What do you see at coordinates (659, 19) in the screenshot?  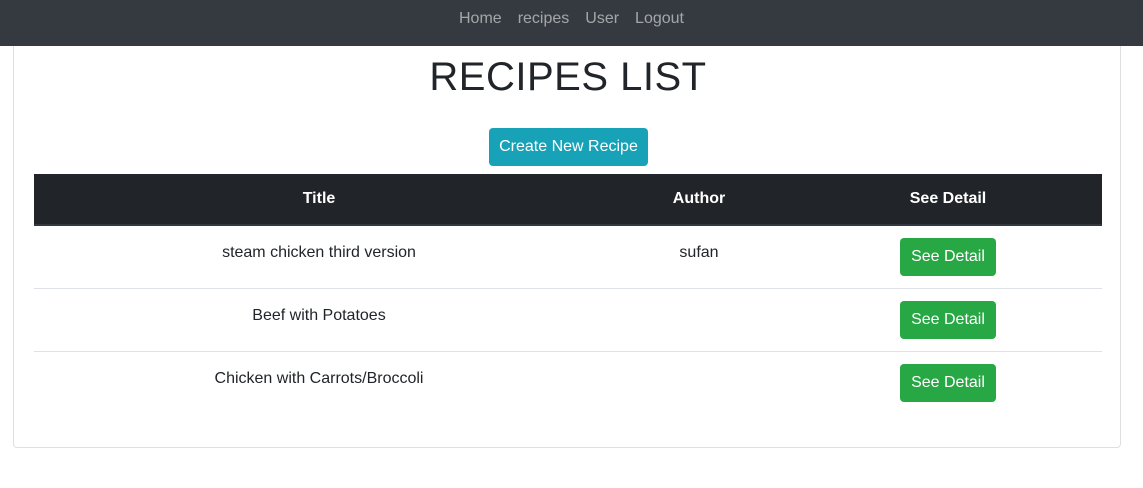 I see `nav-link-logout: Logout` at bounding box center [659, 19].